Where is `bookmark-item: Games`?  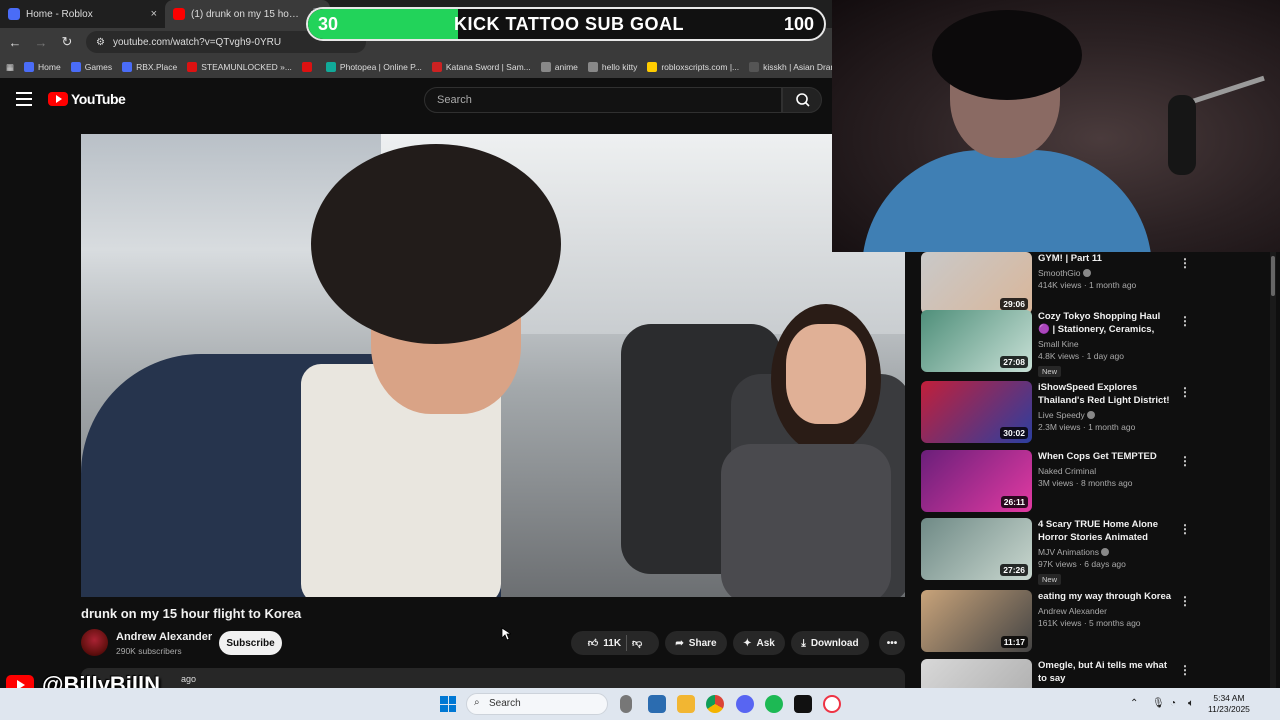
bookmark-item: Games is located at coordinates (91, 67).